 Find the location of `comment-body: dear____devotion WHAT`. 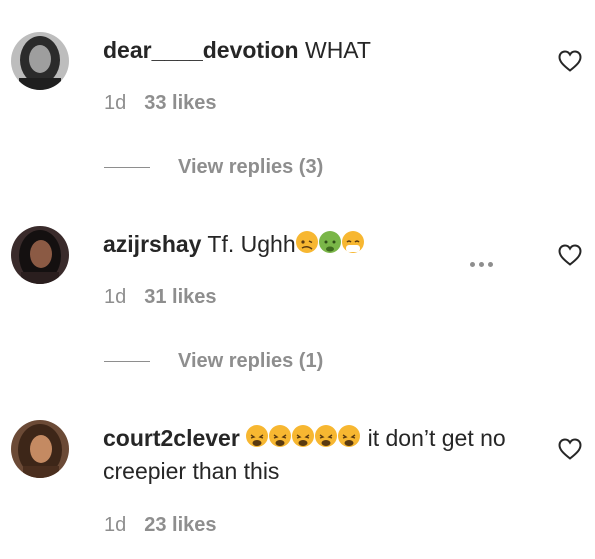

comment-body: dear____devotion WHAT is located at coordinates (313, 50).